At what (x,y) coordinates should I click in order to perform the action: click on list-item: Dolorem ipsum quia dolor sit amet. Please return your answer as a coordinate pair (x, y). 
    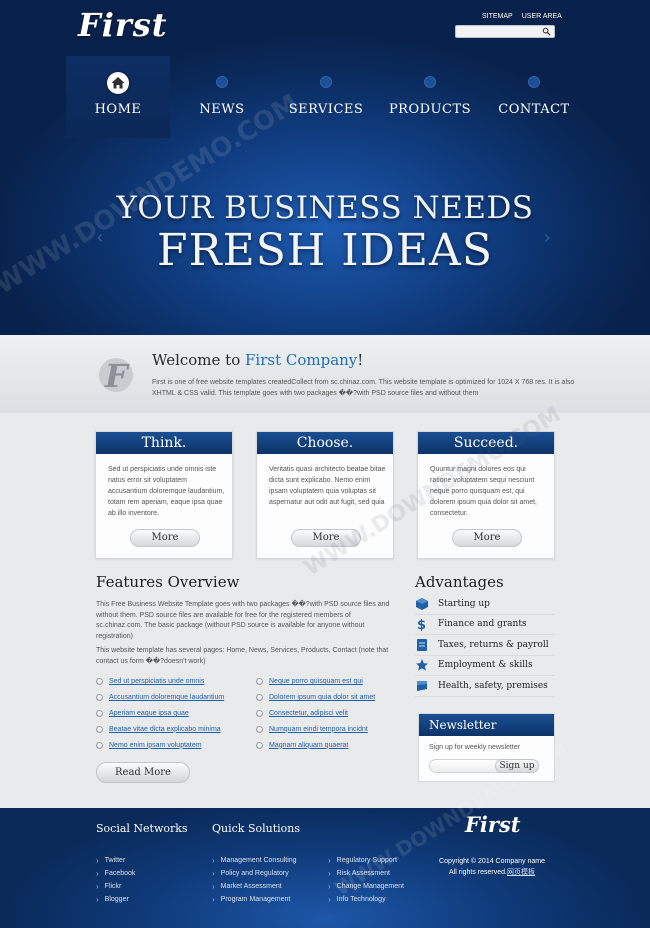
    Looking at the image, I should click on (315, 698).